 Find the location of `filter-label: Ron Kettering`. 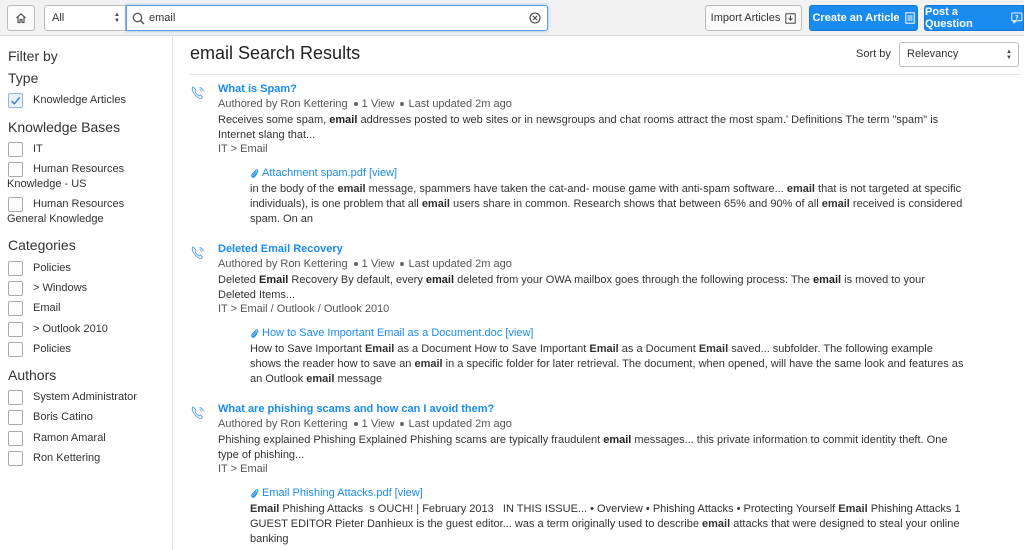

filter-label: Ron Kettering is located at coordinates (67, 458).